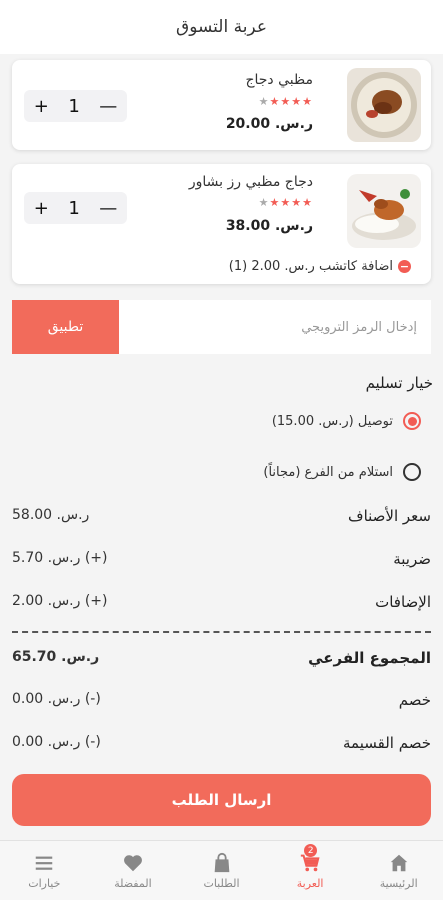 The width and height of the screenshot is (443, 900). Describe the element at coordinates (399, 383) in the screenshot. I see `delivery-options-title: خيار تسليم` at that location.